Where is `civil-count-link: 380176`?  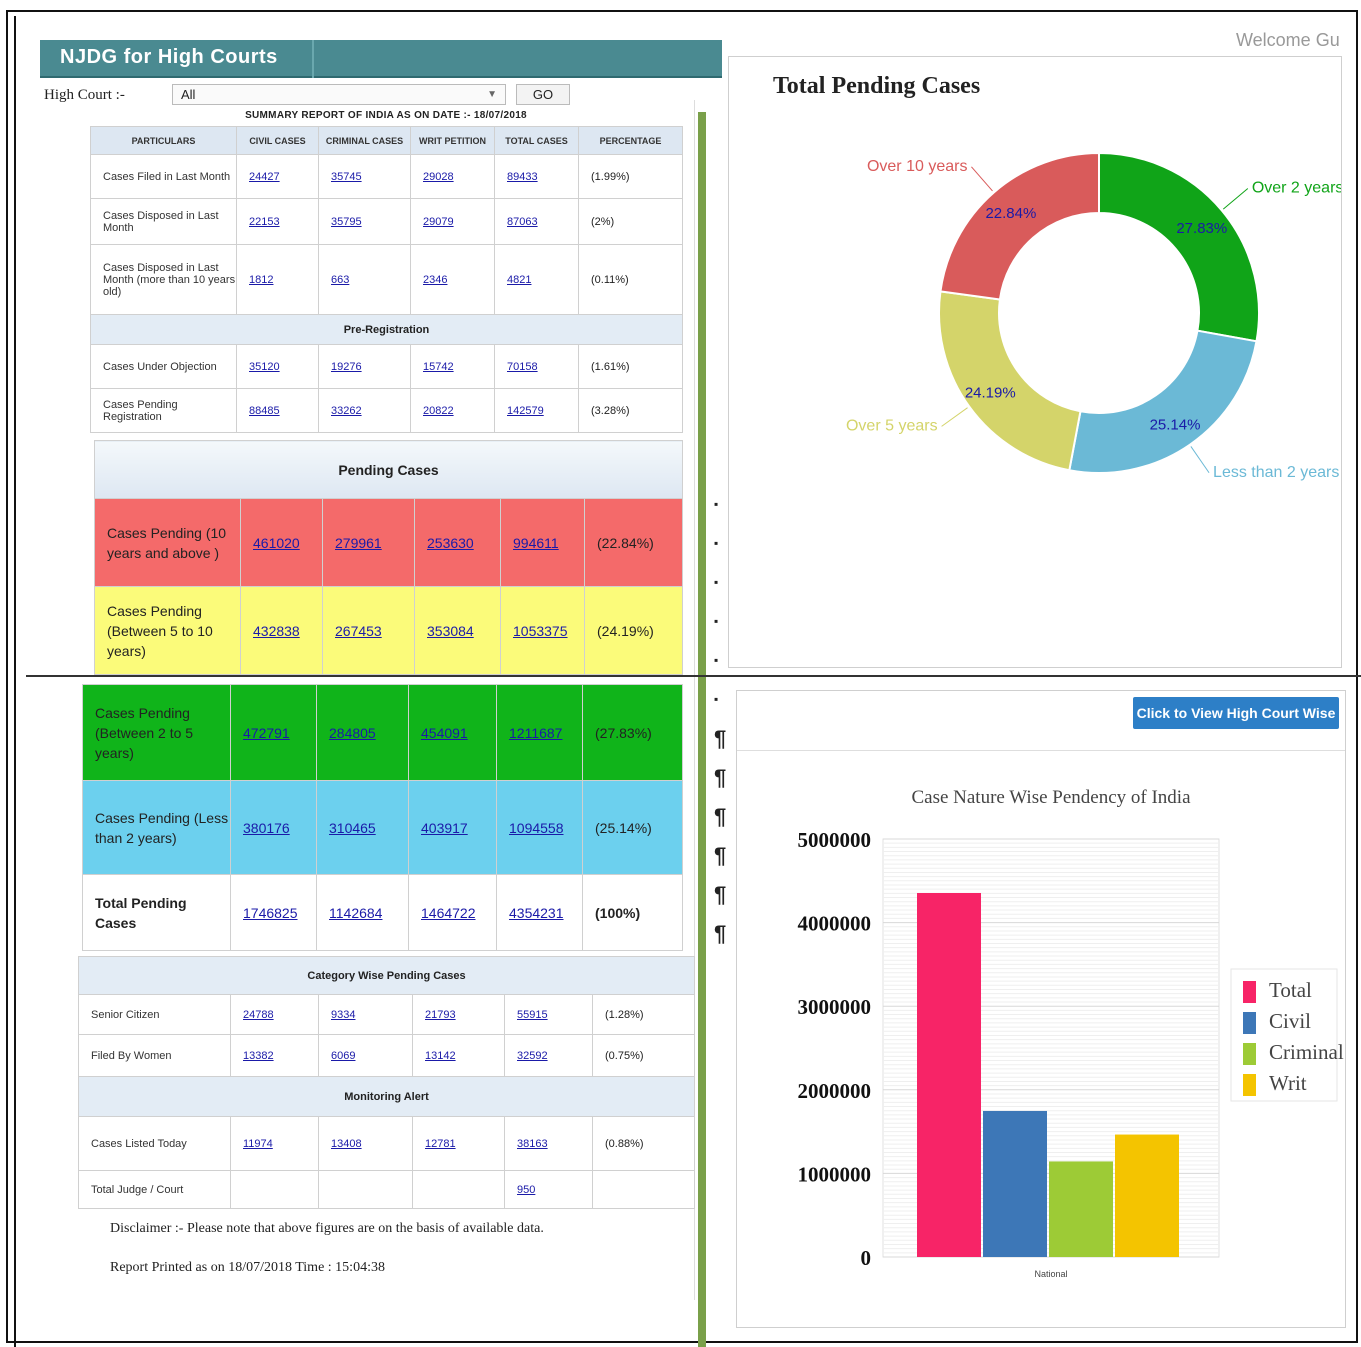
civil-count-link: 380176 is located at coordinates (266, 828).